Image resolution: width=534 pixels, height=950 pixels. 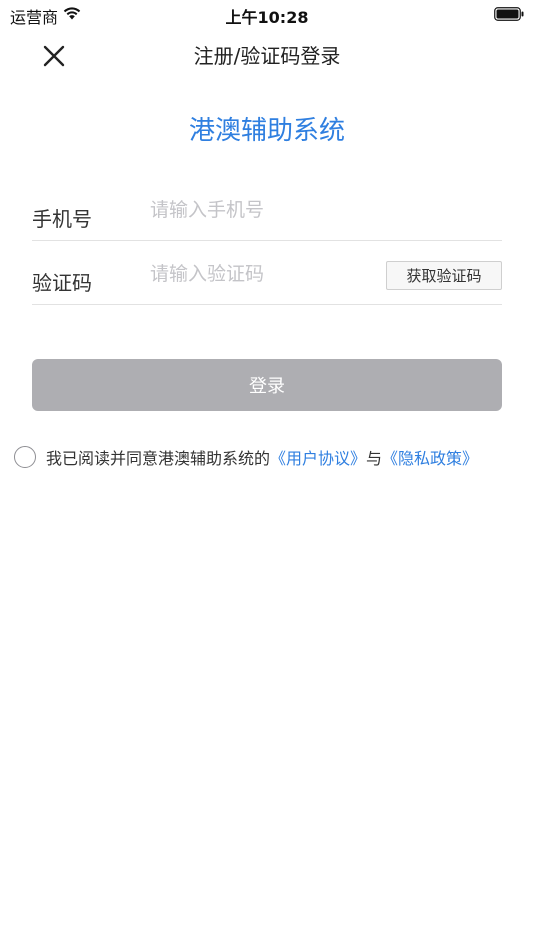 I want to click on agreement-and: 与, so click(x=374, y=458).